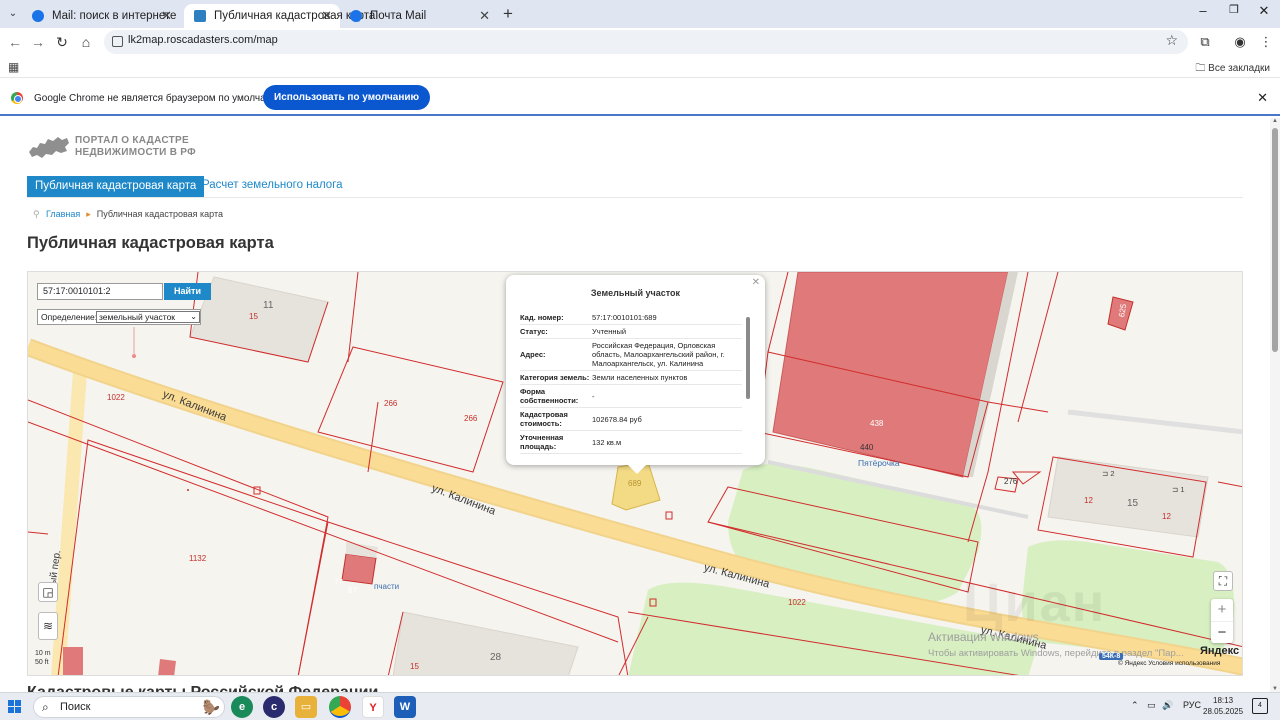  Describe the element at coordinates (1219, 651) in the screenshot. I see `yandex-logo: Яндекс` at that location.